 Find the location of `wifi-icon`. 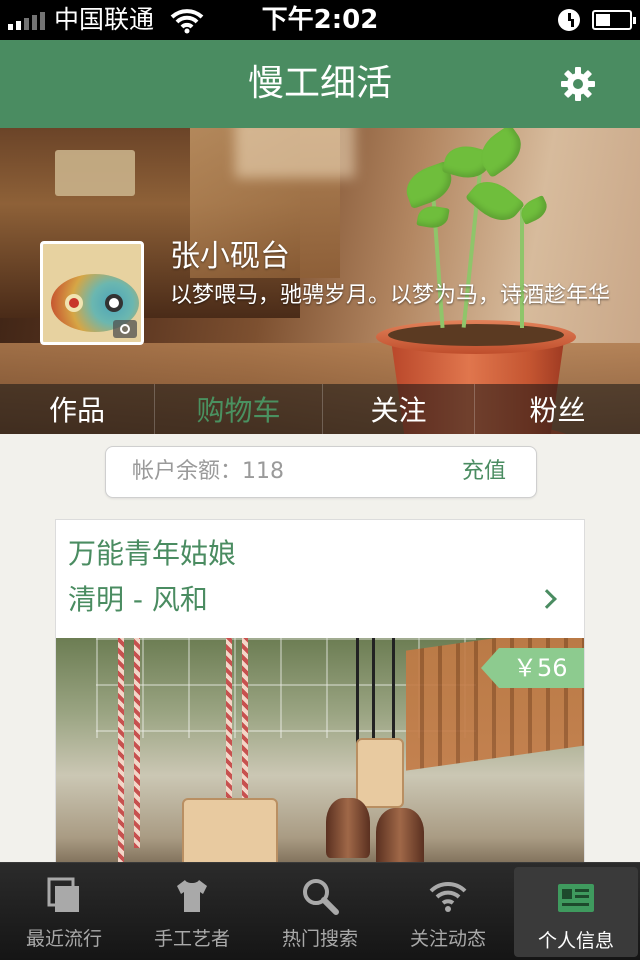

wifi-icon is located at coordinates (448, 896).